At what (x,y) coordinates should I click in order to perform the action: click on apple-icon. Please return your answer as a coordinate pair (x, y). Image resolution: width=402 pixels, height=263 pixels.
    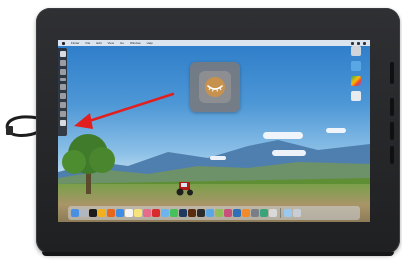
    Looking at the image, I should click on (63, 43).